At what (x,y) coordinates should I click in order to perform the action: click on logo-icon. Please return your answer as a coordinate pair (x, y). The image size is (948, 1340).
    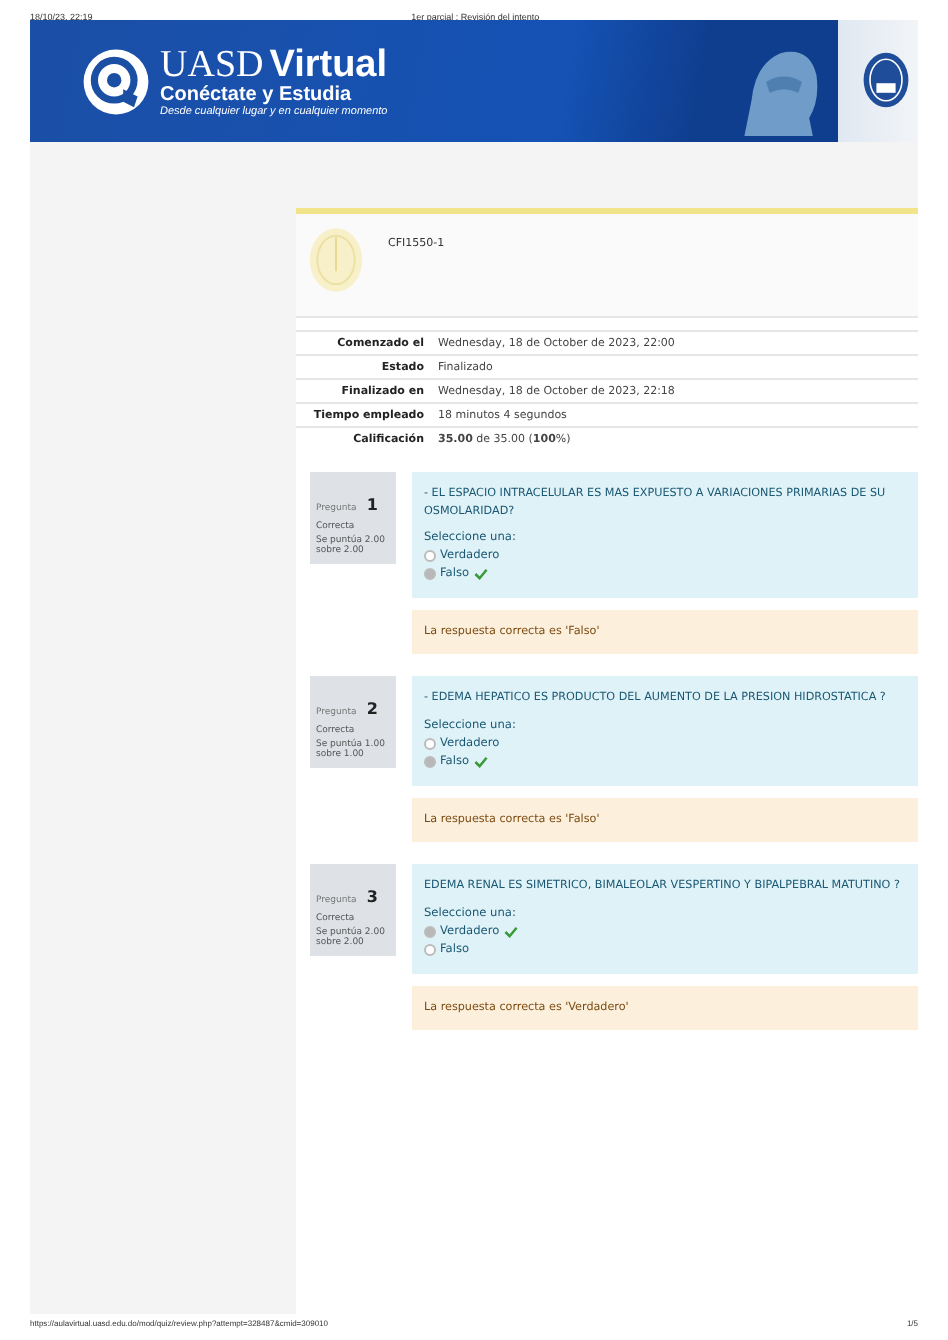
    Looking at the image, I should click on (116, 81).